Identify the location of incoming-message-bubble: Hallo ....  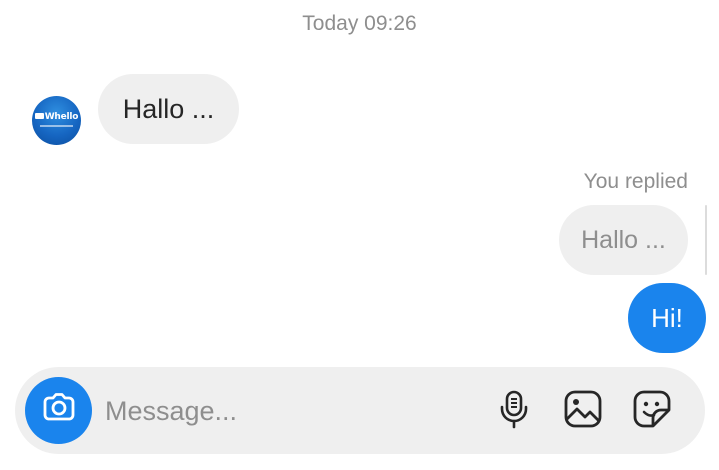
(168, 109).